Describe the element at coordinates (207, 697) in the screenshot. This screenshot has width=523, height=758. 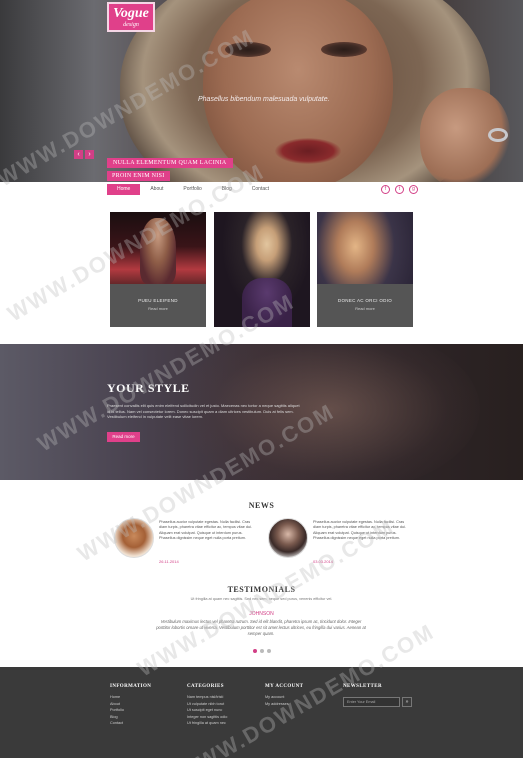
I see `footer-link: Nam tempus nisl/tristi` at that location.